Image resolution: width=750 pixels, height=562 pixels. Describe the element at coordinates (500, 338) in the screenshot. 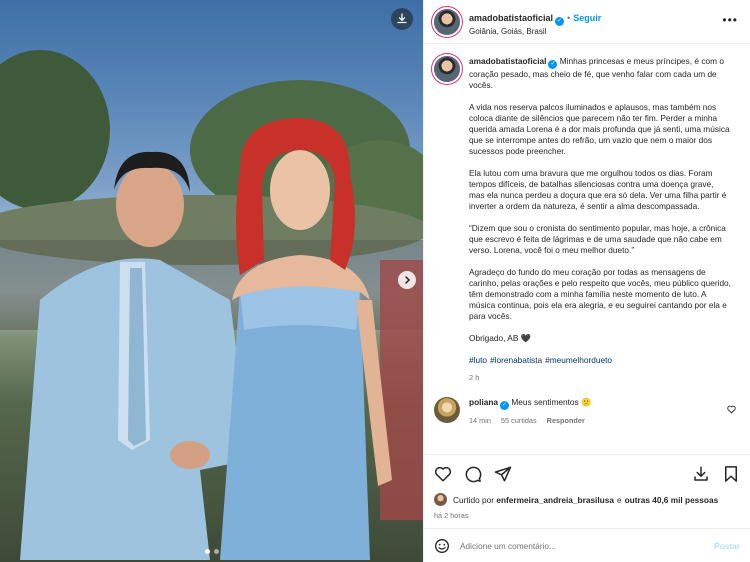

I see `caption-paragraph: Obrigado, AB 🖤` at that location.